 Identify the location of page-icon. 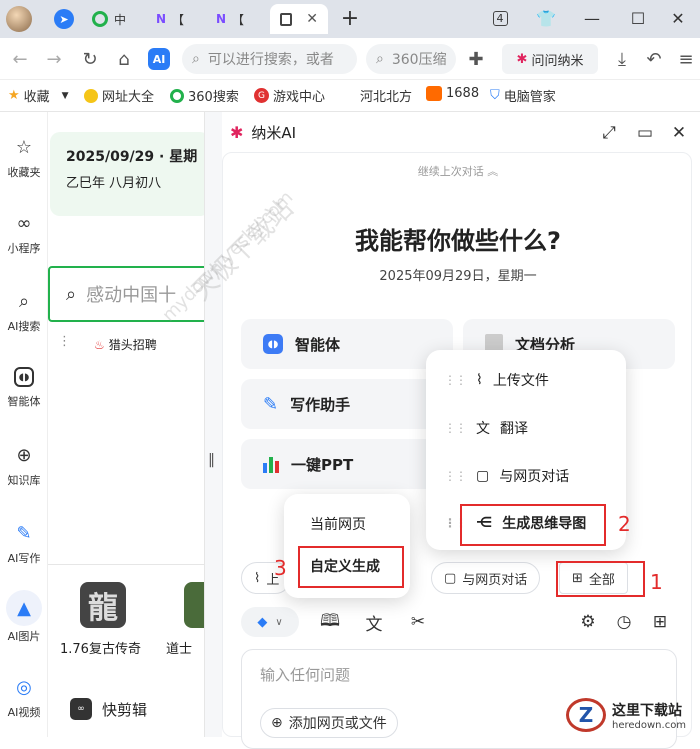
(286, 19).